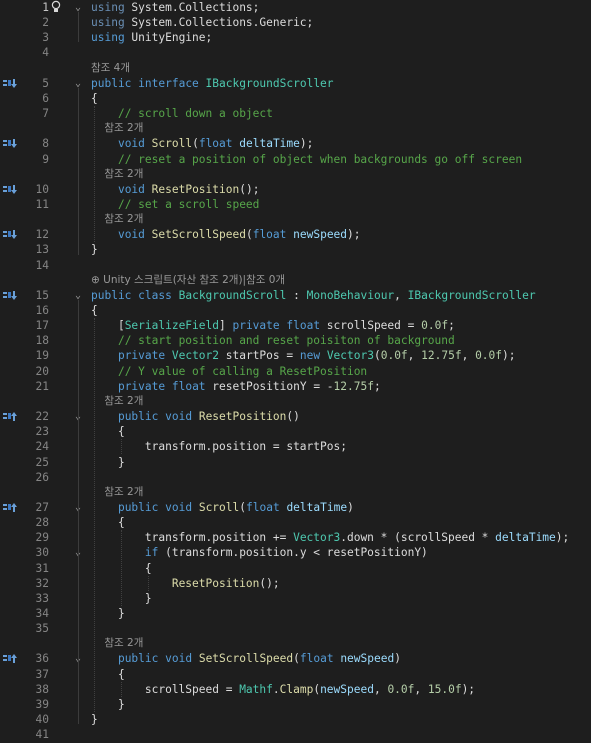 This screenshot has height=743, width=591. Describe the element at coordinates (175, 189) in the screenshot. I see `code-text: void ResetPosition();` at that location.